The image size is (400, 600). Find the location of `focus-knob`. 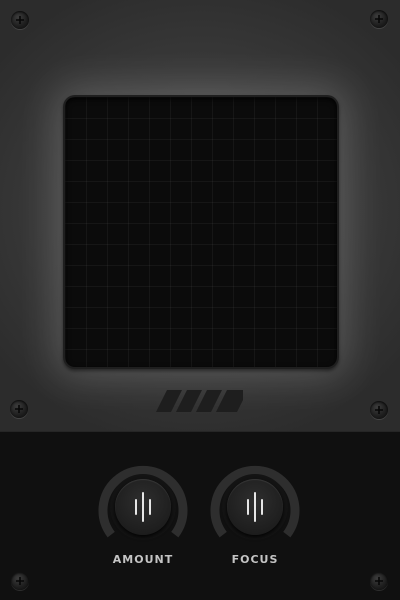

focus-knob is located at coordinates (255, 507).